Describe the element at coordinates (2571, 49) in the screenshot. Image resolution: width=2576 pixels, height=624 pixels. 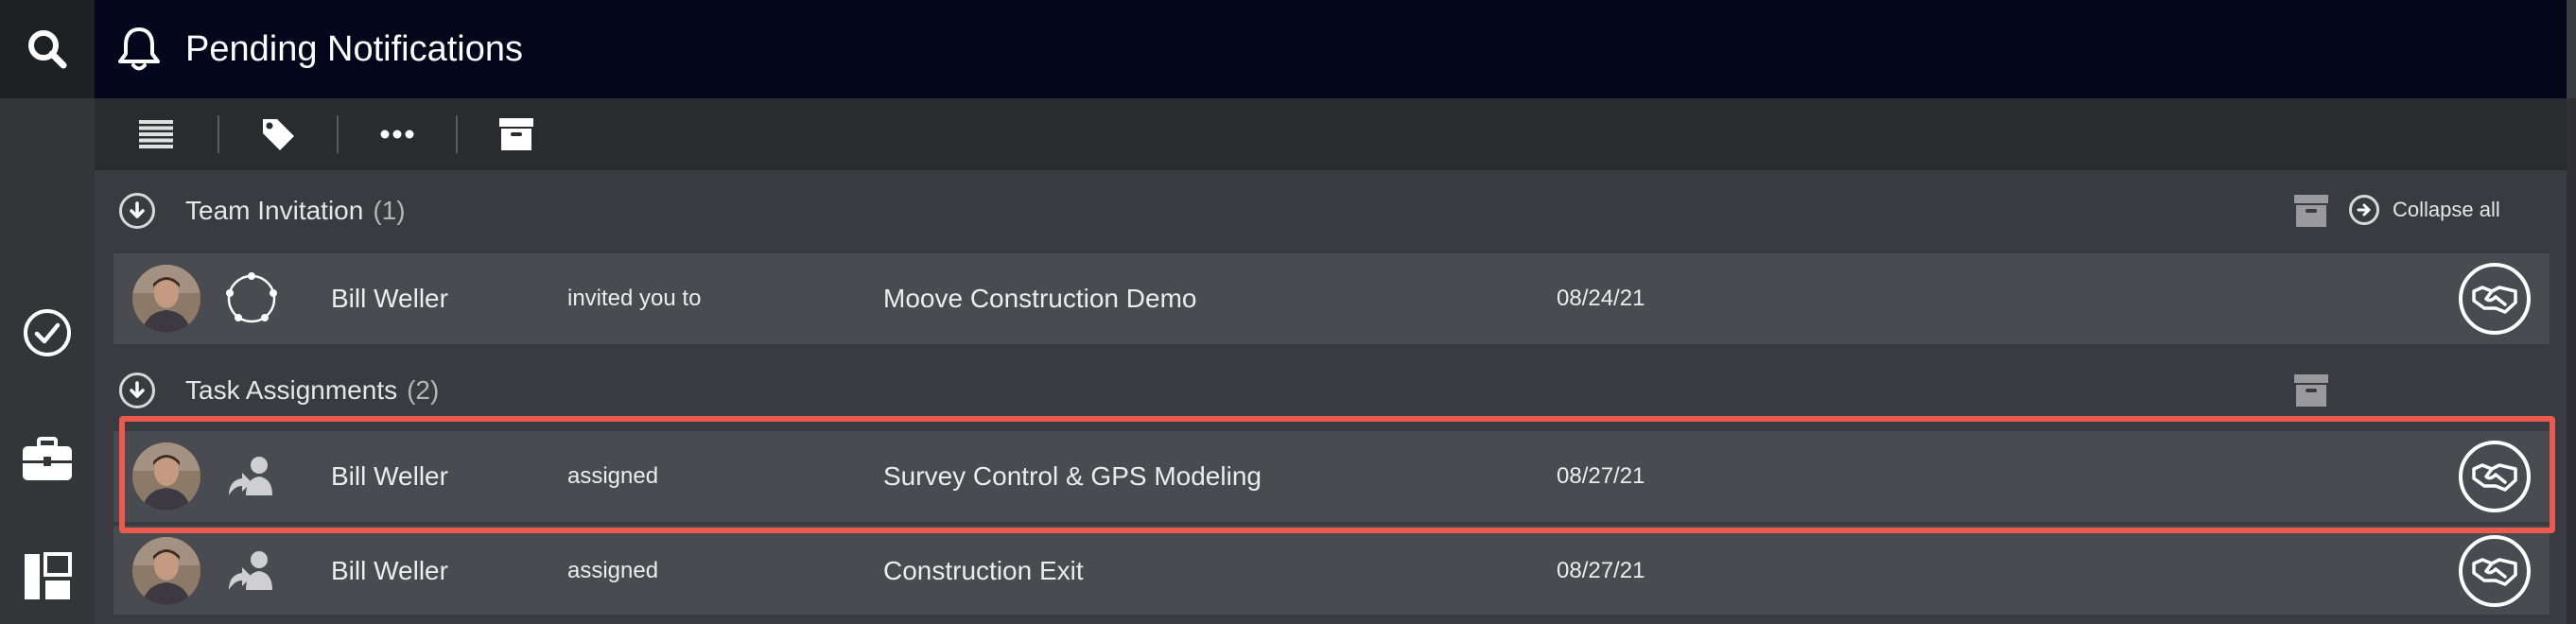
I see `scrollbar-edge` at that location.